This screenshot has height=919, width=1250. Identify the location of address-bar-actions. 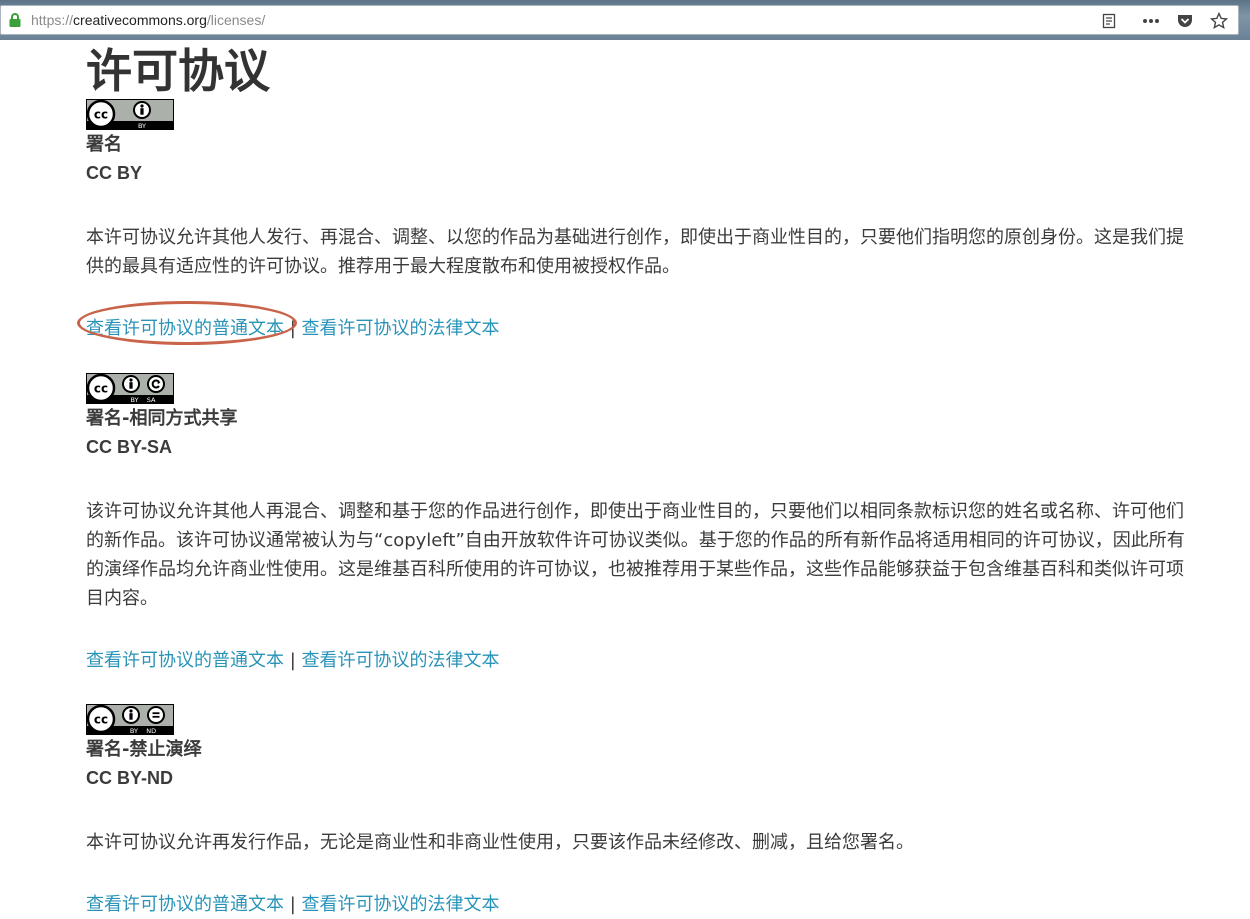
(1158, 21).